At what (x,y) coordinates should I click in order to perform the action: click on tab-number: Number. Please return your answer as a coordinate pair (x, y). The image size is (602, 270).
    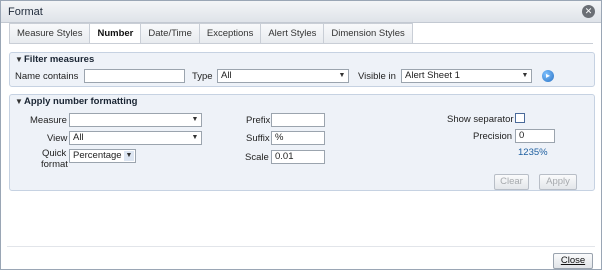
    Looking at the image, I should click on (116, 33).